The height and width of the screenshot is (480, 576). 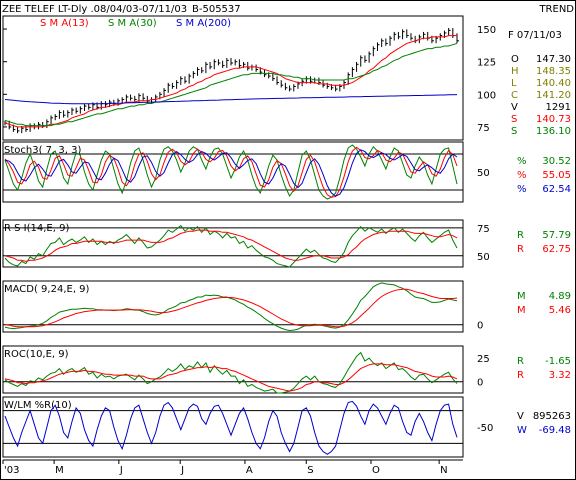 What do you see at coordinates (514, 95) in the screenshot?
I see `quote-label: C` at bounding box center [514, 95].